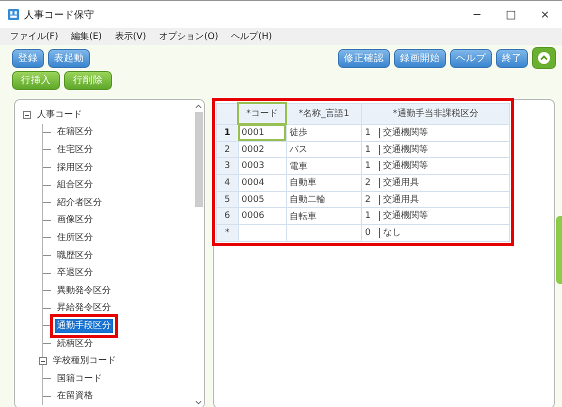  I want to click on scroll-up-icon, so click(198, 106).